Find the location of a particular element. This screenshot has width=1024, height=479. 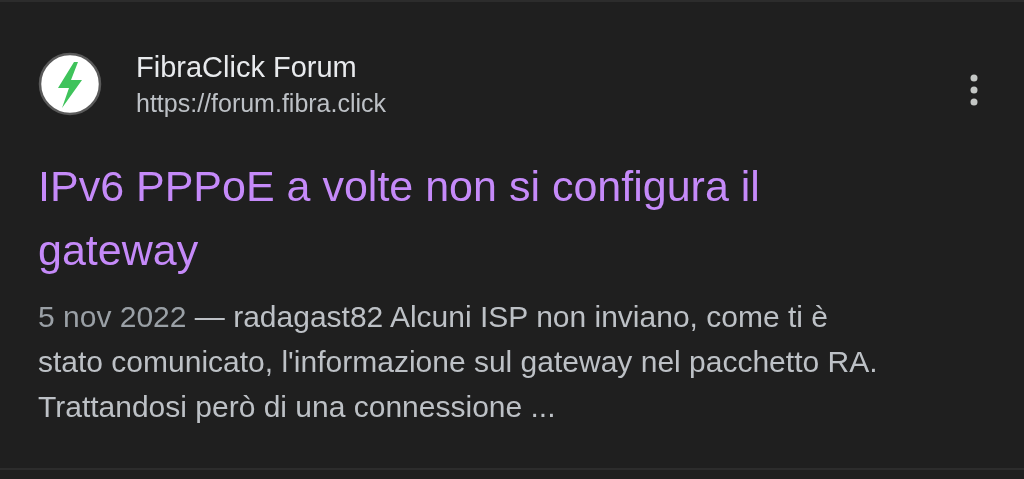

lightning-bolt-icon is located at coordinates (70, 84).